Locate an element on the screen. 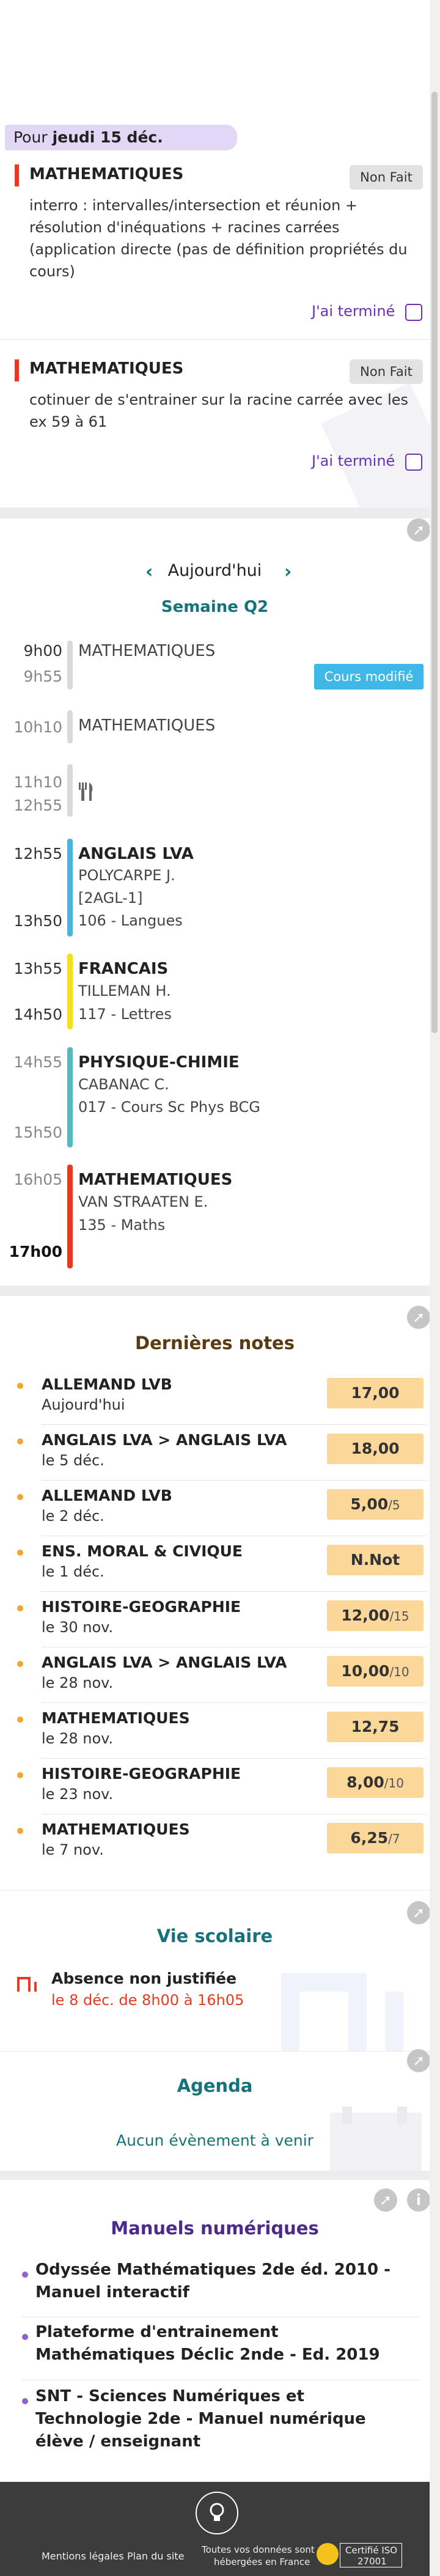 This screenshot has width=440, height=2576. course-end: 12h55 is located at coordinates (38, 805).